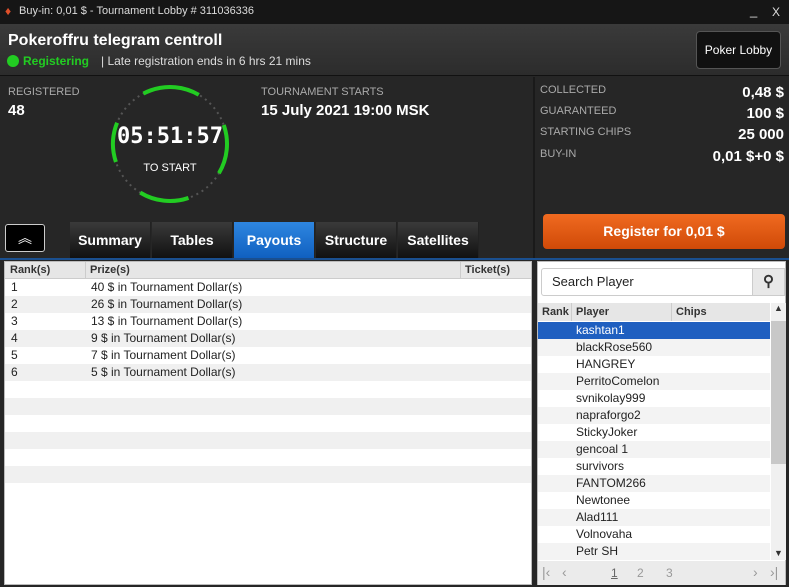 The width and height of the screenshot is (789, 587). What do you see at coordinates (654, 330) in the screenshot?
I see `player-row: kashtan1` at bounding box center [654, 330].